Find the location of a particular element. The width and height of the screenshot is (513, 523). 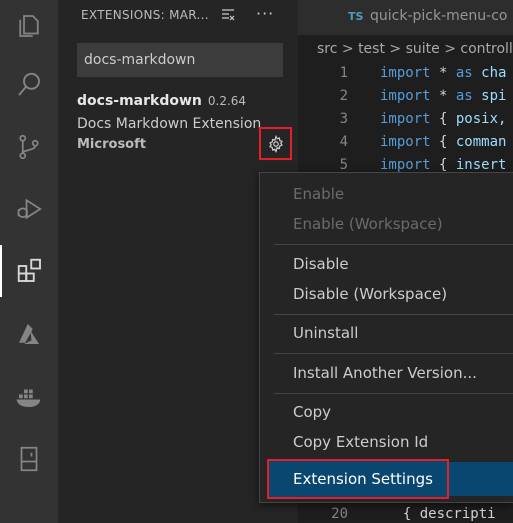

extension-publisher: Microsoft is located at coordinates (111, 144).